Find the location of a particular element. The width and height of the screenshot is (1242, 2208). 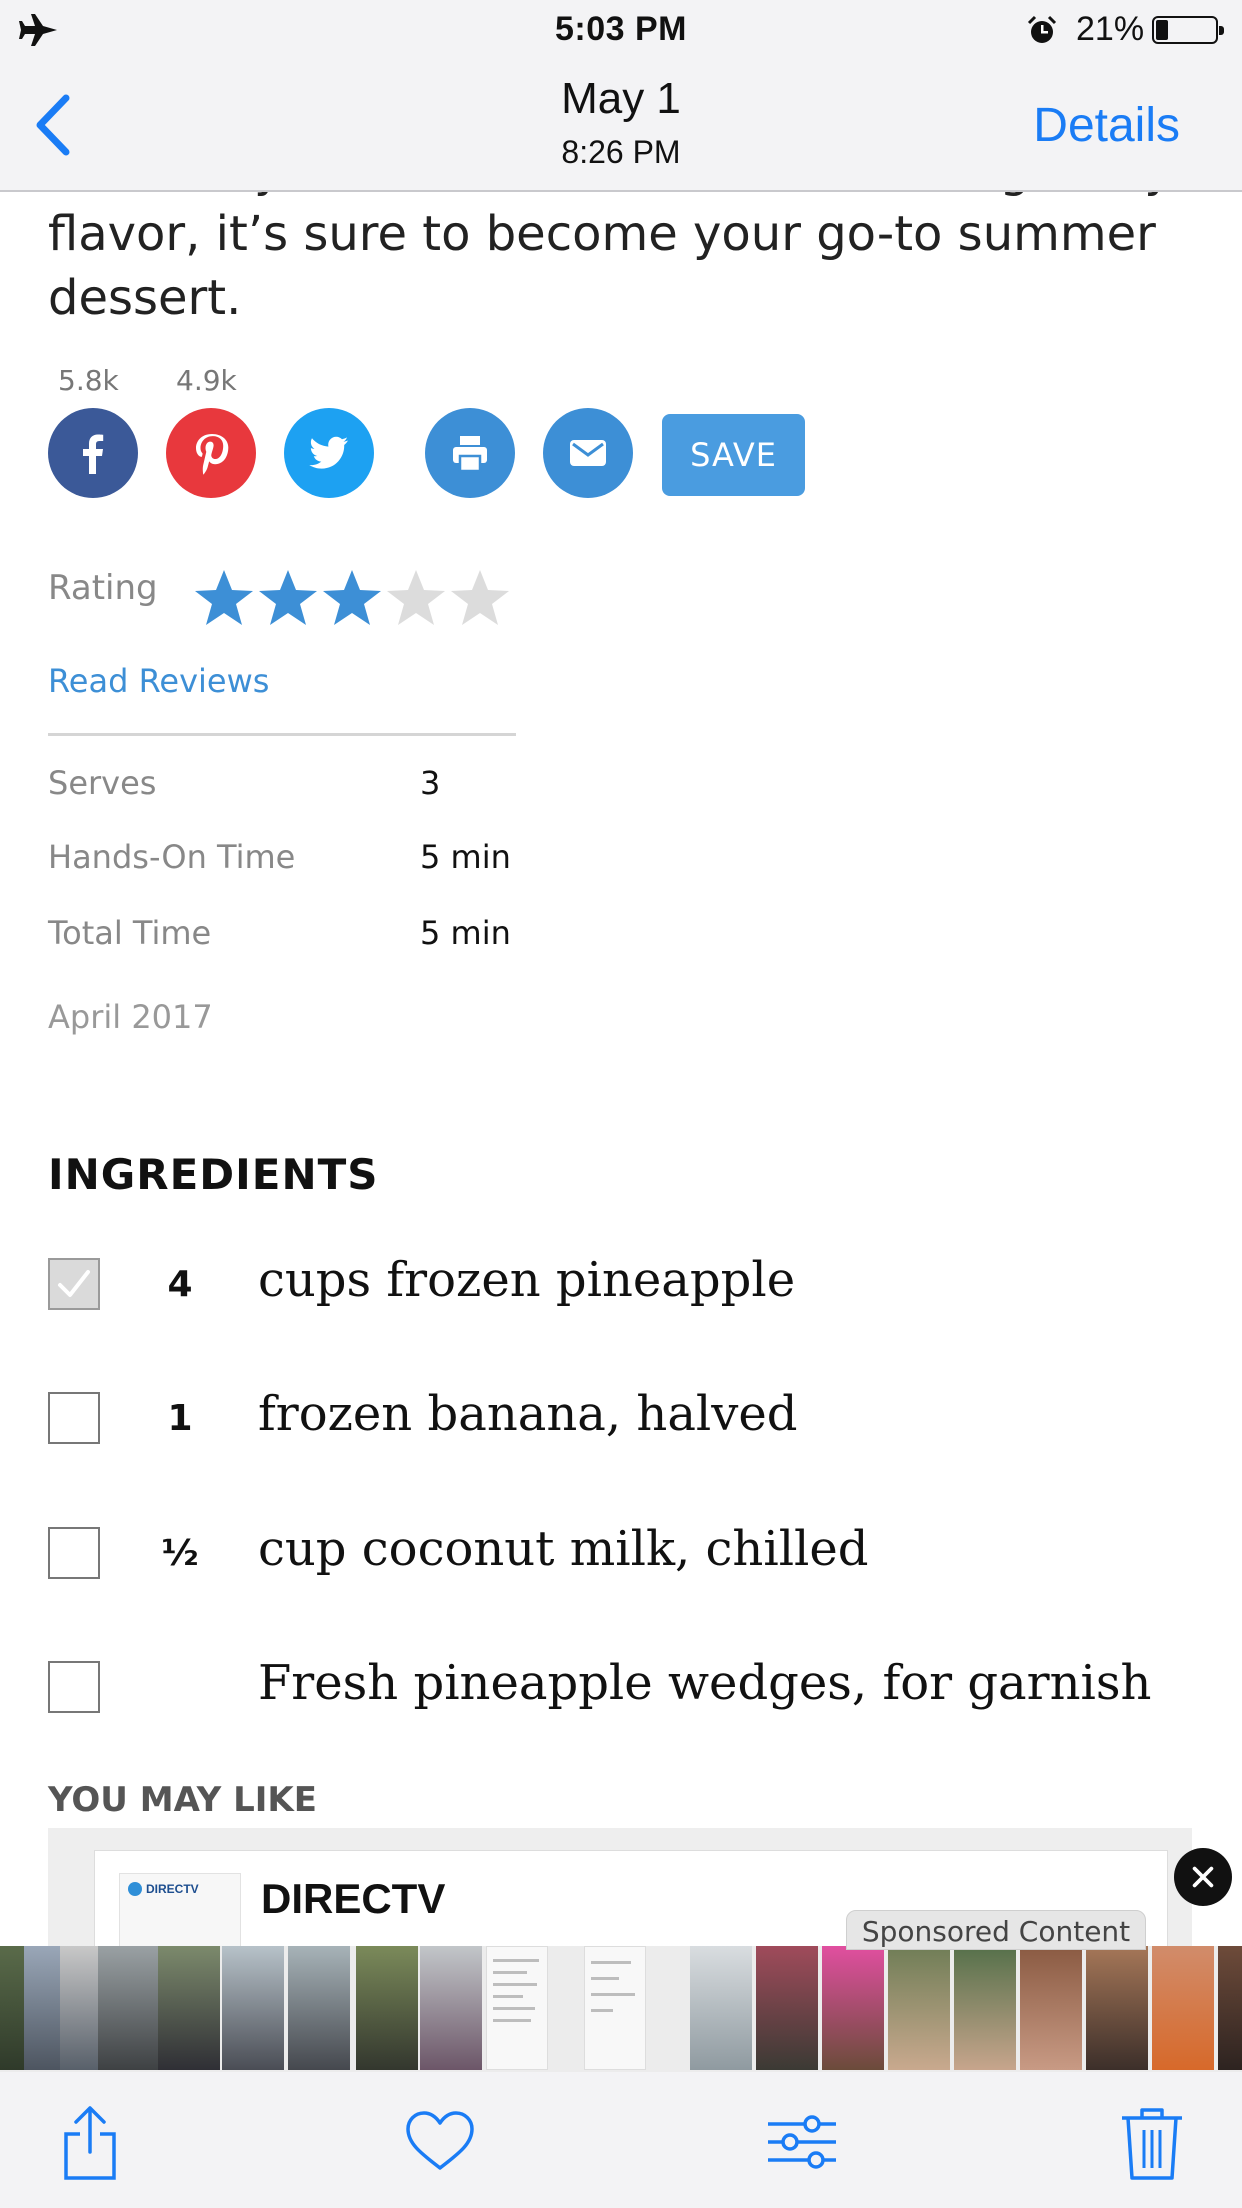

meta-label-total-time: Total Time is located at coordinates (130, 933).